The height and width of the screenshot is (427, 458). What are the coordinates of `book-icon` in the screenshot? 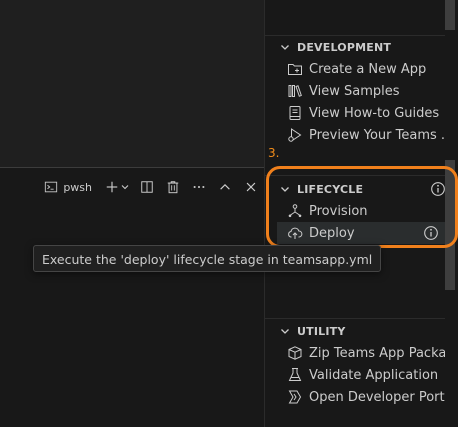 It's located at (295, 113).